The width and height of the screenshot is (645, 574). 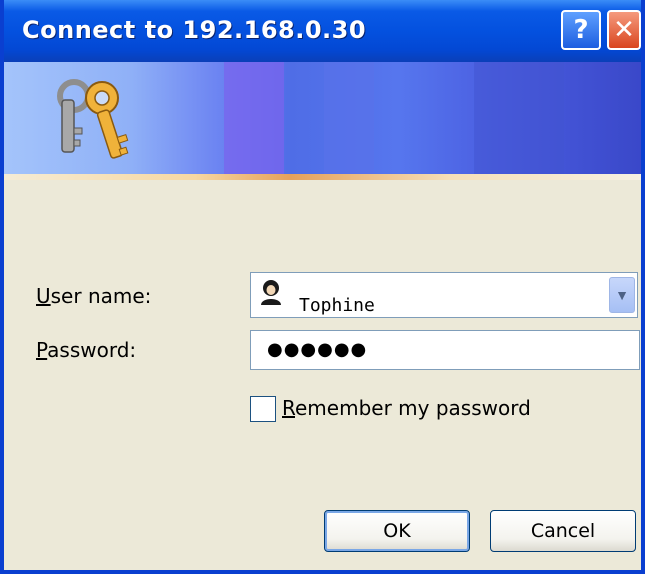 I want to click on password-mask: ●●●●●●, so click(x=317, y=349).